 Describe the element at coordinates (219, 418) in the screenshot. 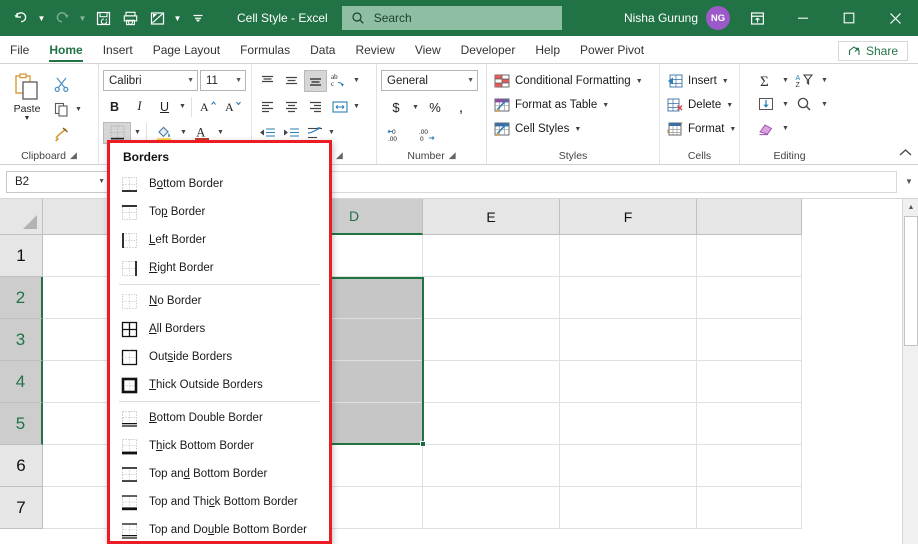

I see `menu-item-bottom-double-border: Bottom Double Border` at that location.